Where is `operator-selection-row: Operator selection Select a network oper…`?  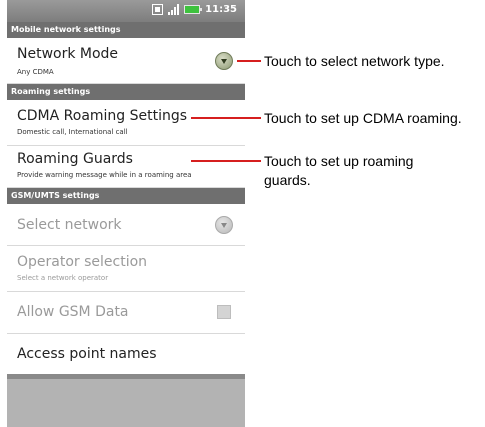 operator-selection-row: Operator selection Select a network oper… is located at coordinates (126, 269).